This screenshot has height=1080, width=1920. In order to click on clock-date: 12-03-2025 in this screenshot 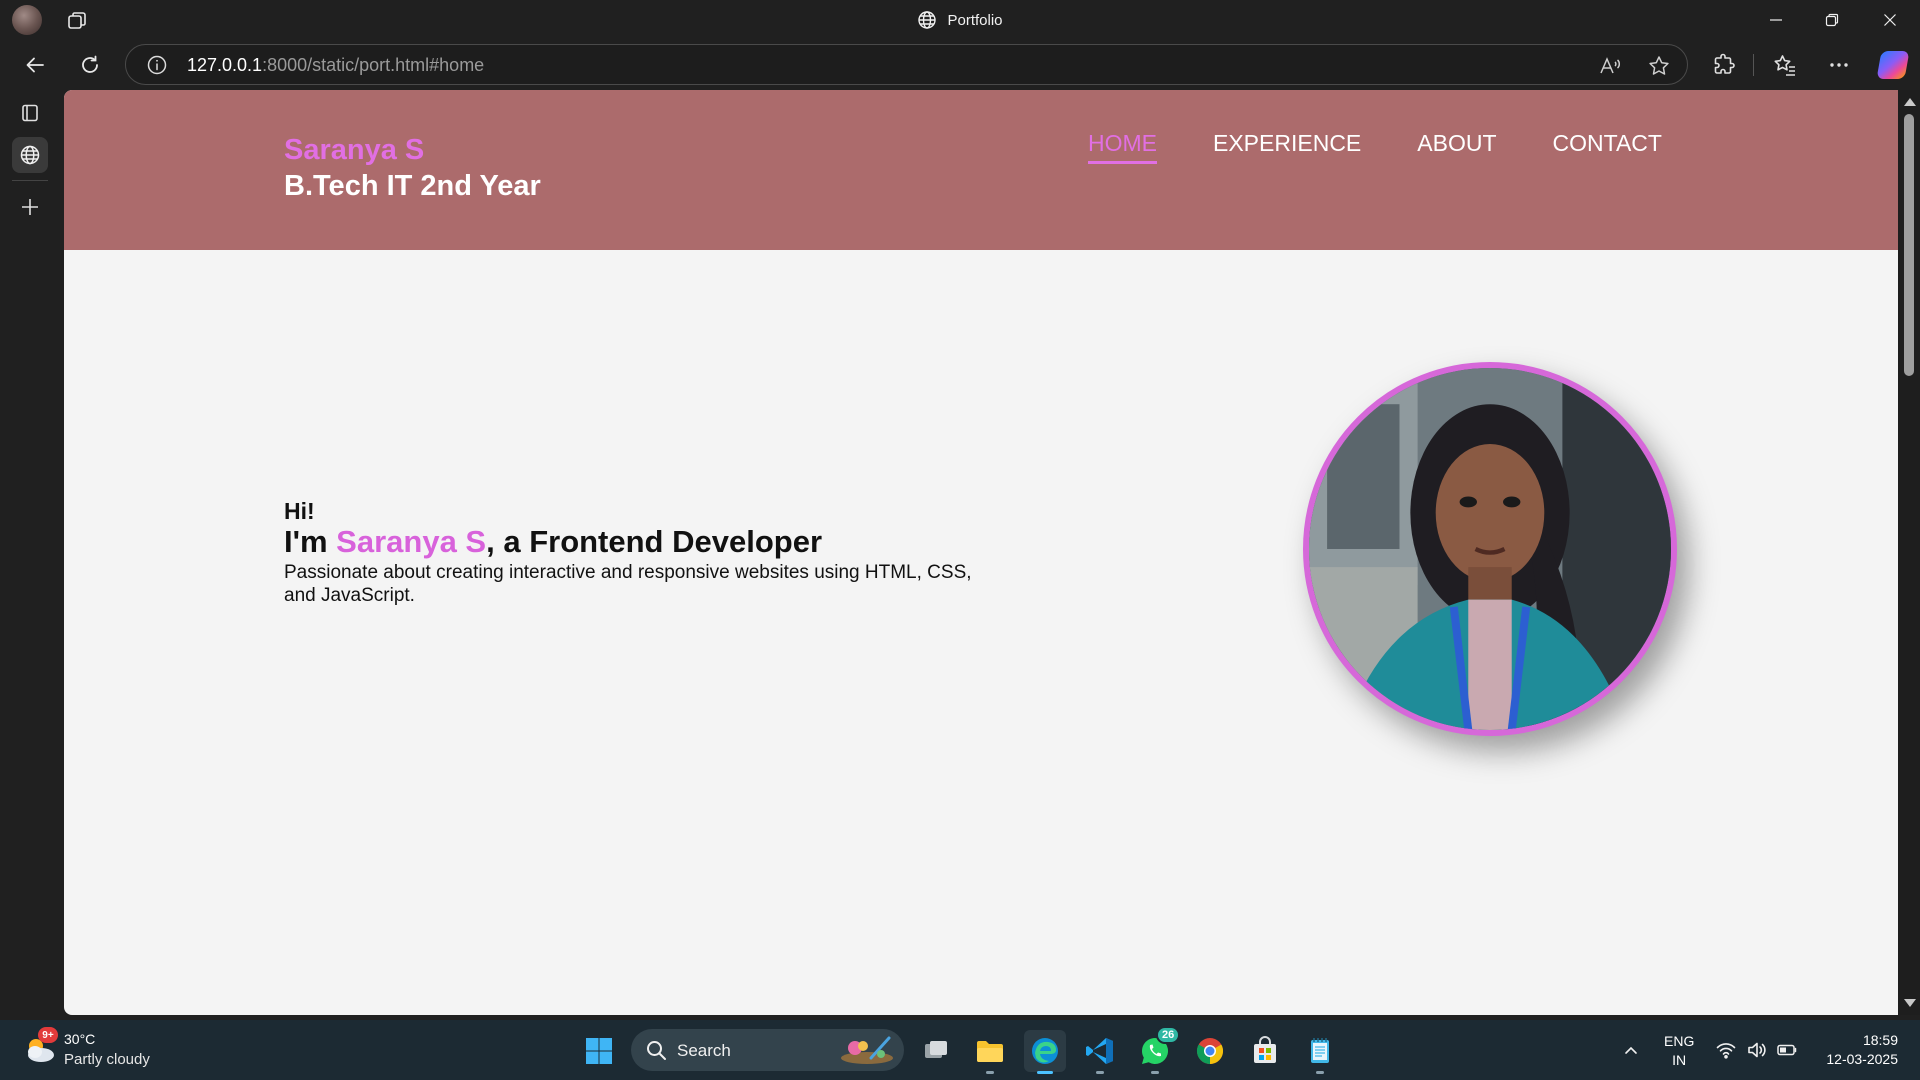, I will do `click(1862, 1059)`.